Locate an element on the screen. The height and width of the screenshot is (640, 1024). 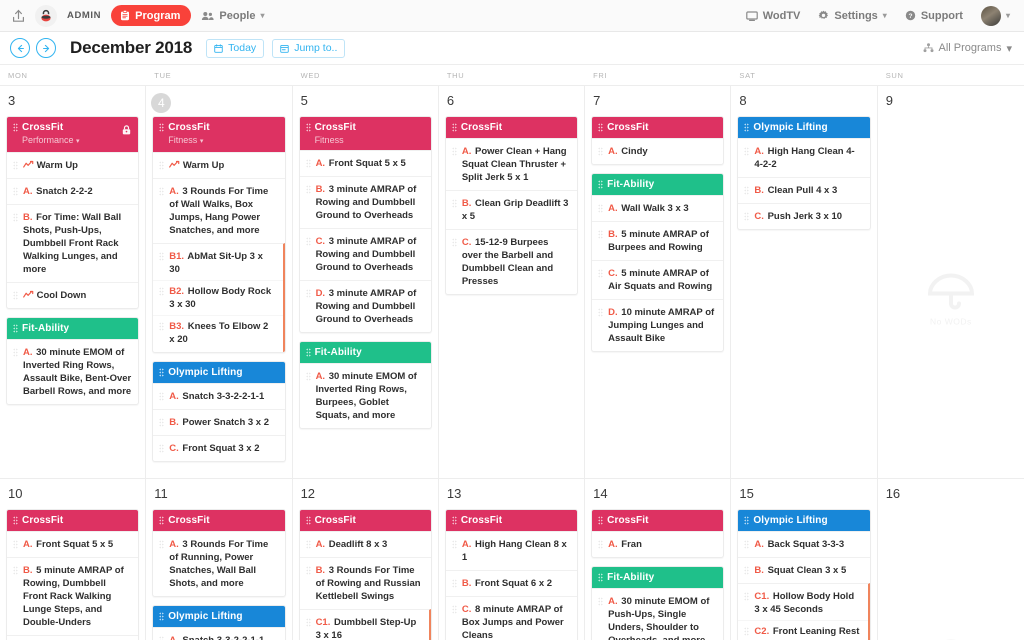
wod-item: A. Fran is located at coordinates (658, 544).